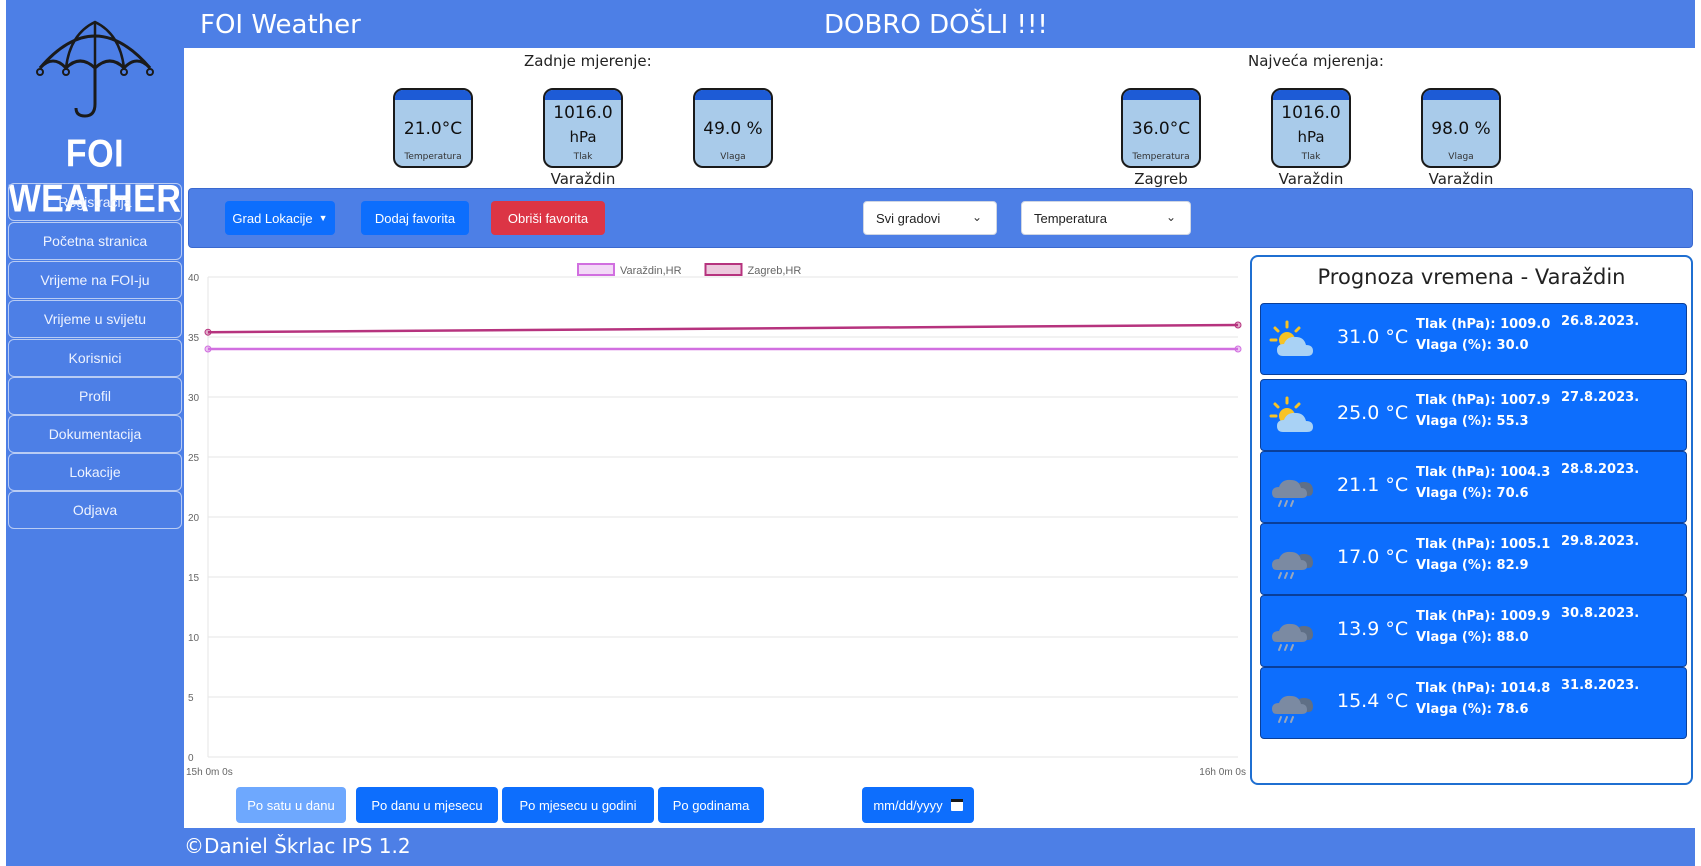  I want to click on forecast-pressure: Tlak (hPa): 1009.9, so click(1483, 616).